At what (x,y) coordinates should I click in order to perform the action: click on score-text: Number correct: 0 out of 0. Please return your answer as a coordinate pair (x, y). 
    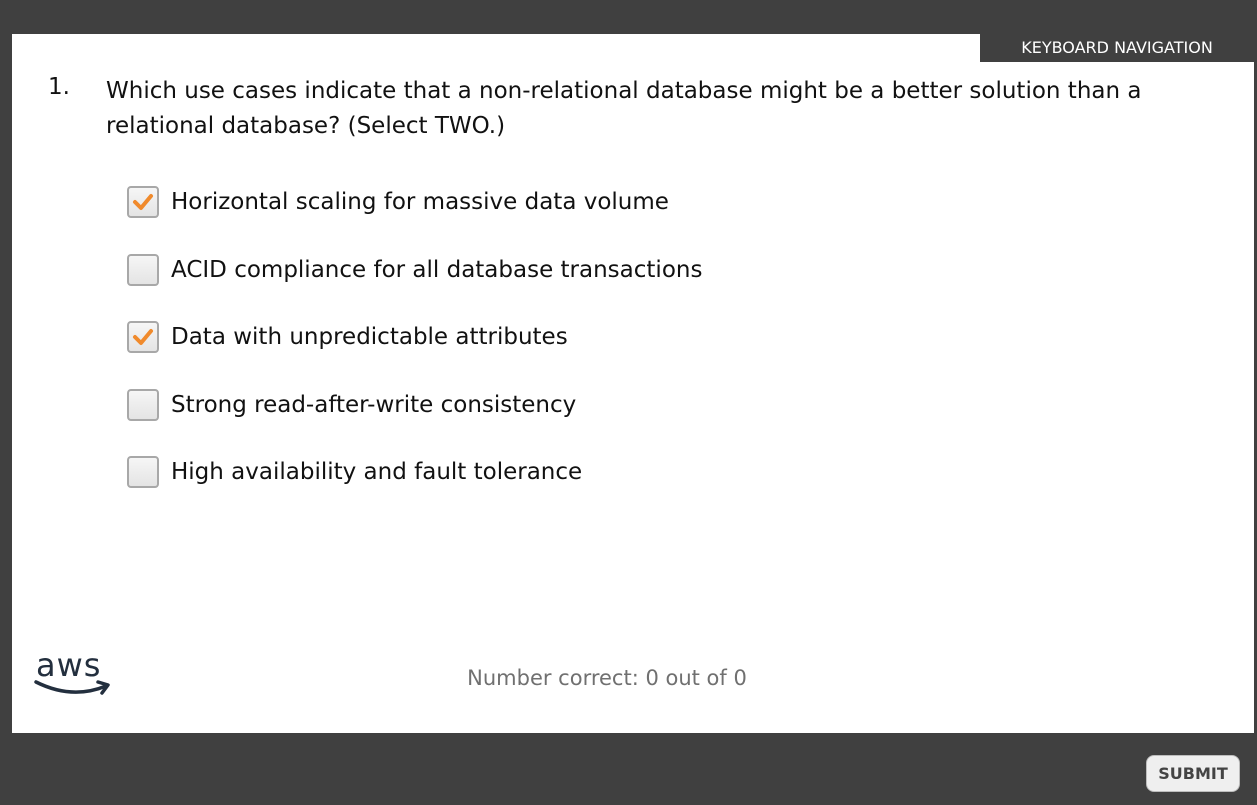
    Looking at the image, I should click on (607, 678).